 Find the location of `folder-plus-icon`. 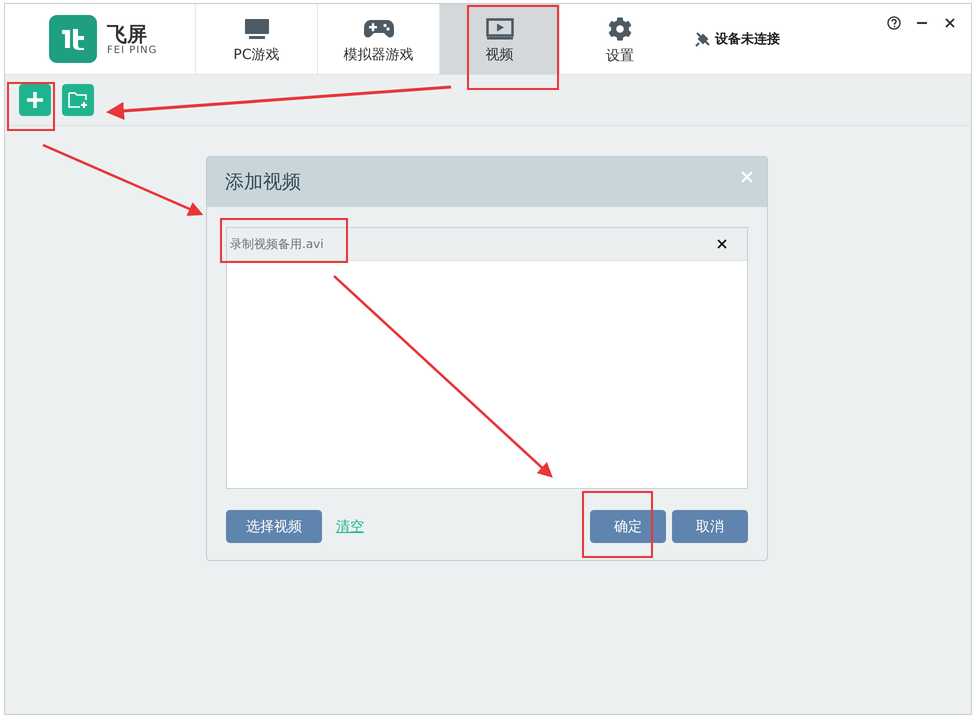

folder-plus-icon is located at coordinates (78, 100).